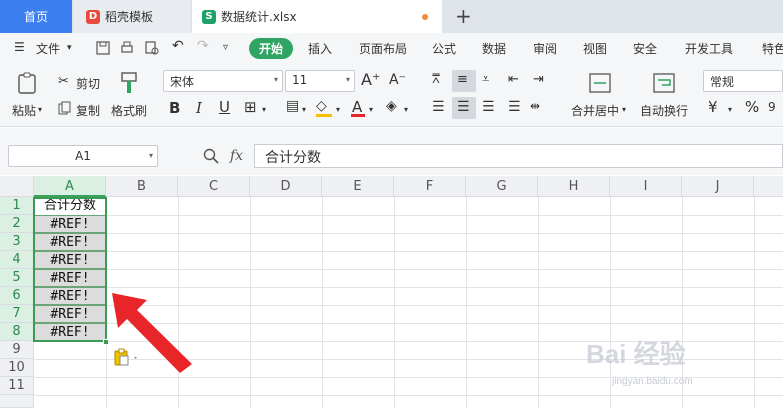 The width and height of the screenshot is (783, 408). Describe the element at coordinates (70, 278) in the screenshot. I see `cell-a5: #REF!` at that location.